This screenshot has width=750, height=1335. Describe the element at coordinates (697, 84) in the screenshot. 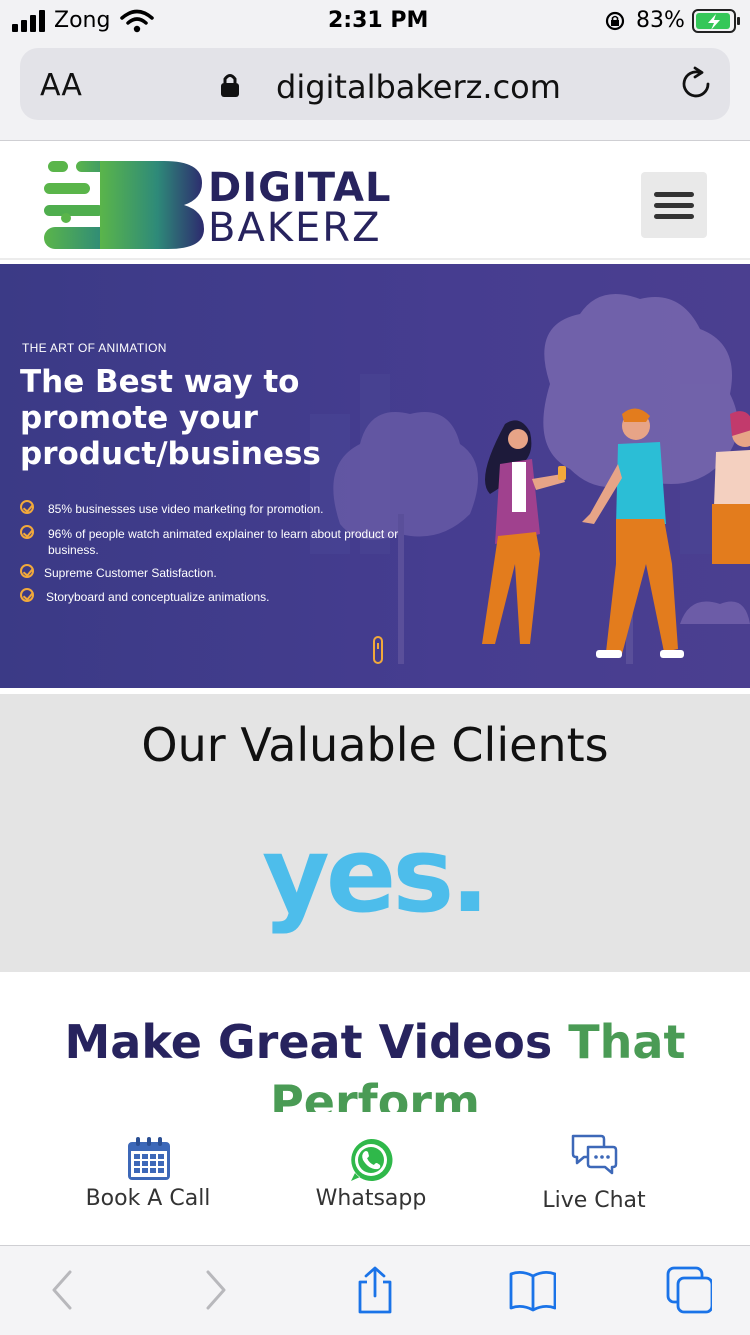

I see `reload-icon` at that location.